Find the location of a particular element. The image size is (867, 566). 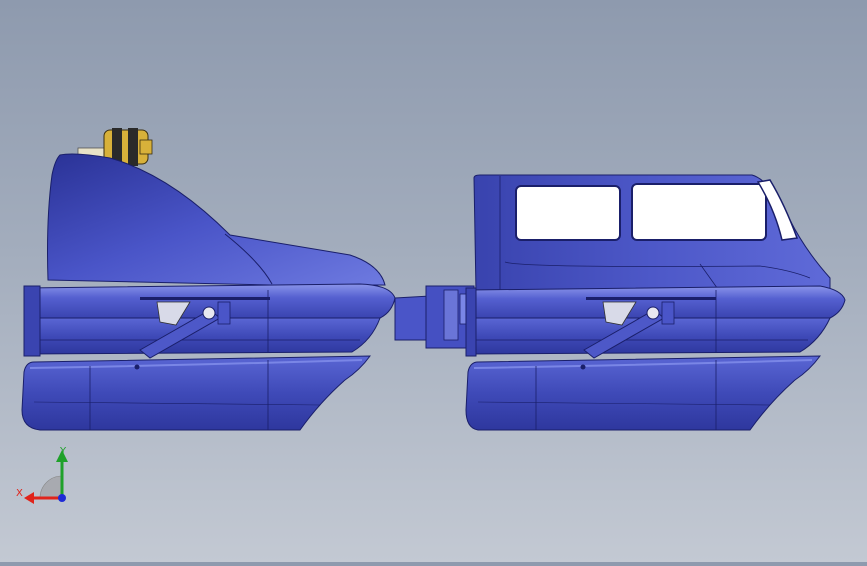

coupler is located at coordinates (434, 317).